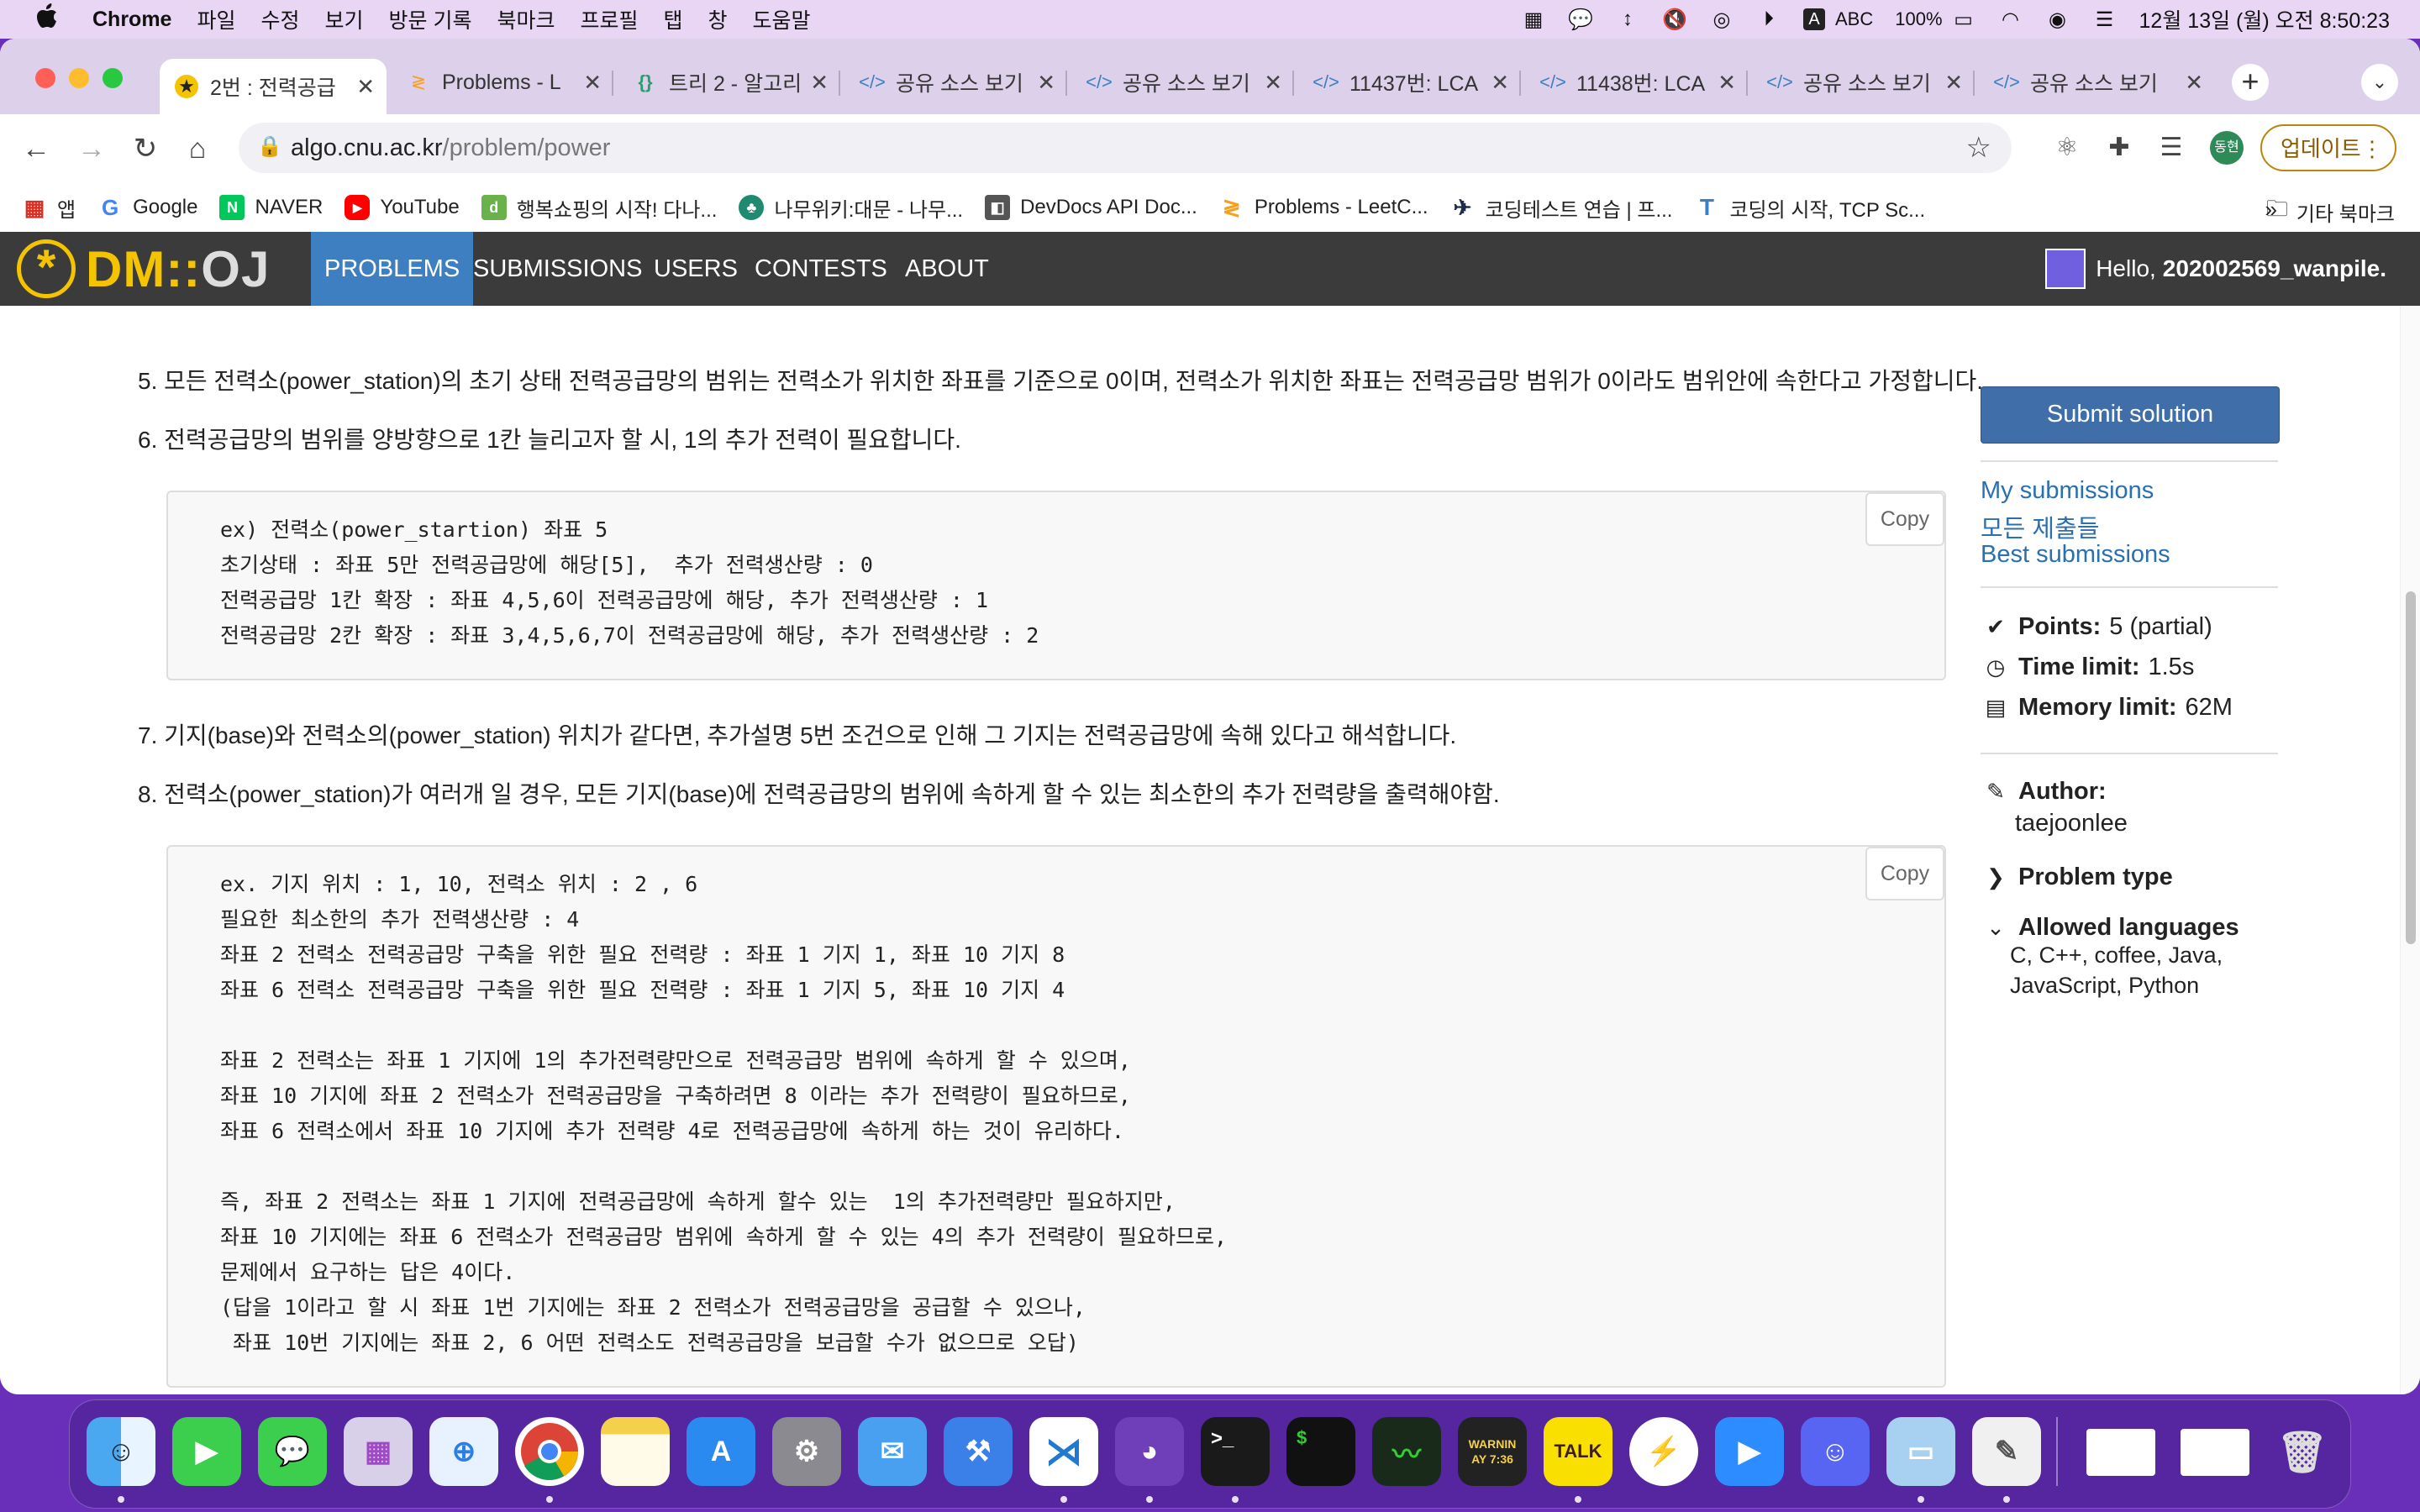  Describe the element at coordinates (1835, 1451) in the screenshot. I see `discord-icon: ☺` at that location.